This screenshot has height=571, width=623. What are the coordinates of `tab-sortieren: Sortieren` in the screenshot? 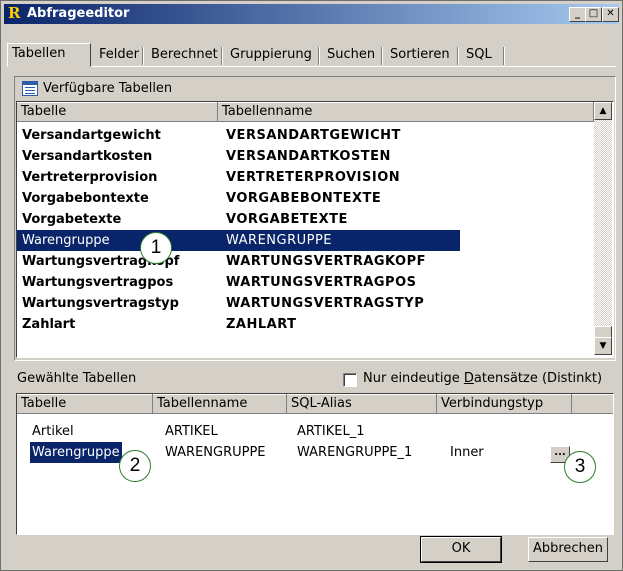 It's located at (420, 56).